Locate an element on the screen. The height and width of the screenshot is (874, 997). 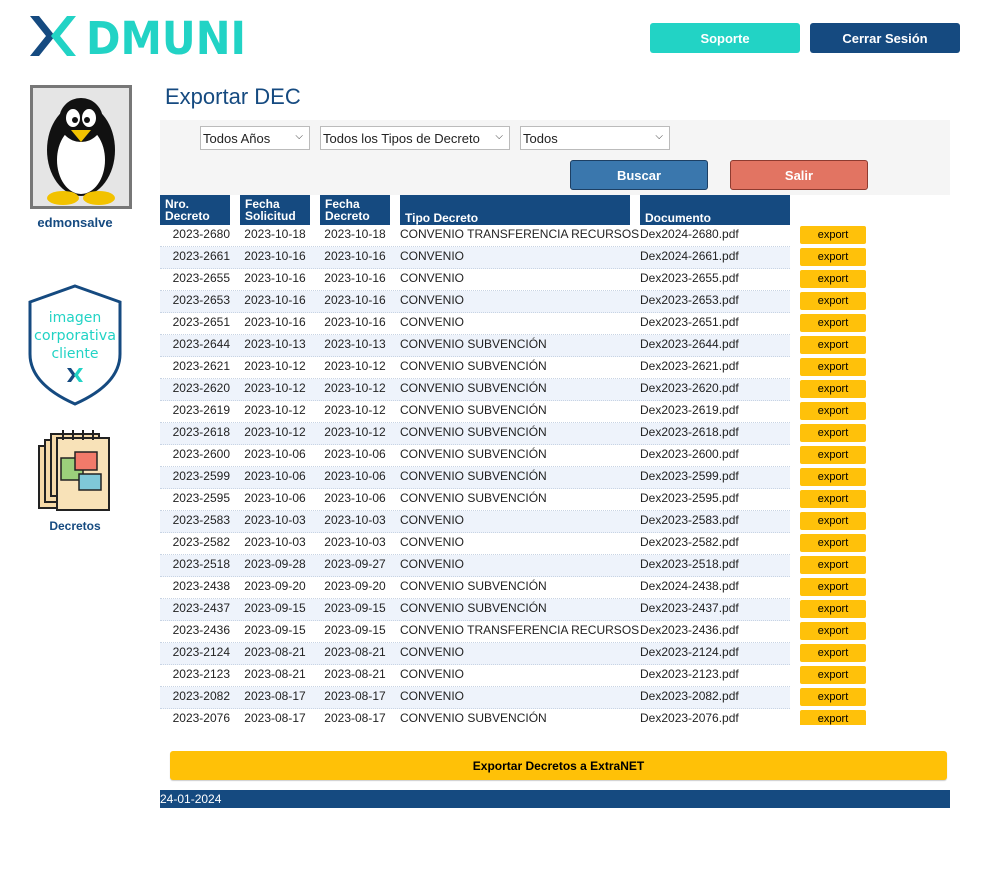
header-fecha-solicitud: Fecha Solicitud is located at coordinates (275, 210).